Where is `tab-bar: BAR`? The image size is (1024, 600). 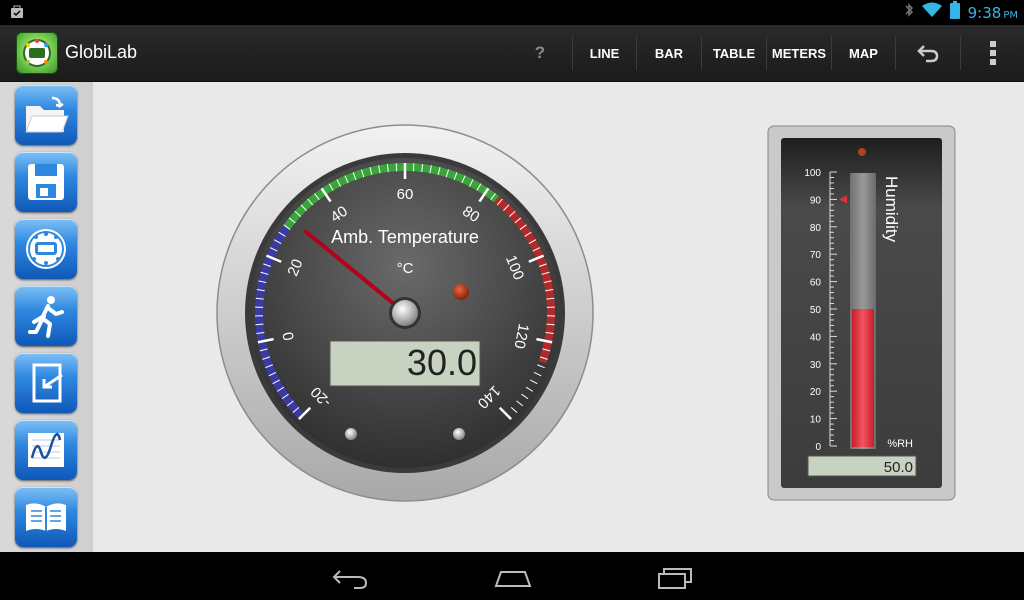 tab-bar: BAR is located at coordinates (669, 53).